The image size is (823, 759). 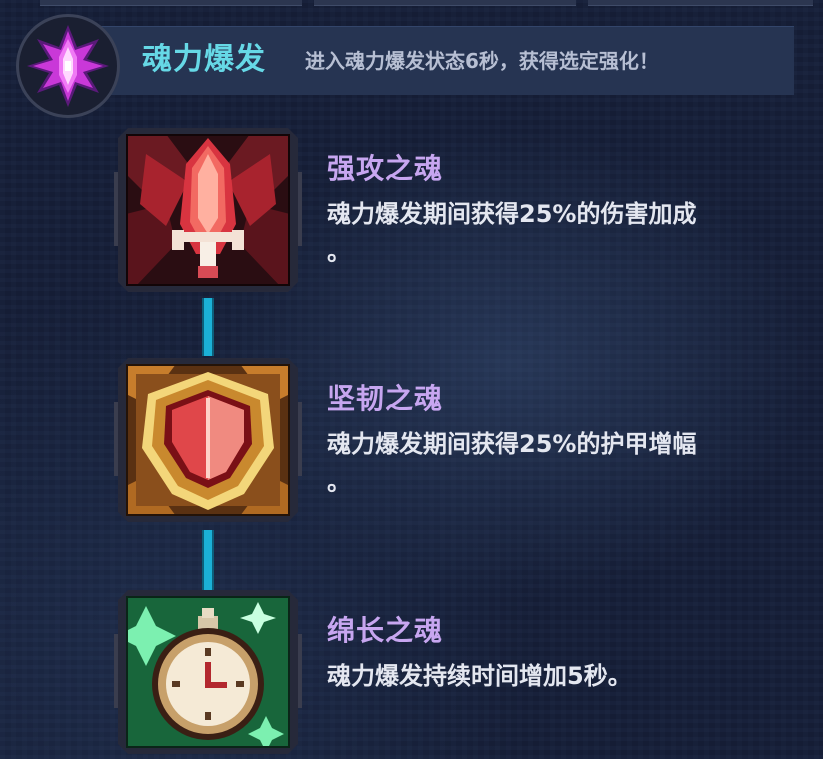 I want to click on talent-name: 坚韧之魂, so click(x=385, y=398).